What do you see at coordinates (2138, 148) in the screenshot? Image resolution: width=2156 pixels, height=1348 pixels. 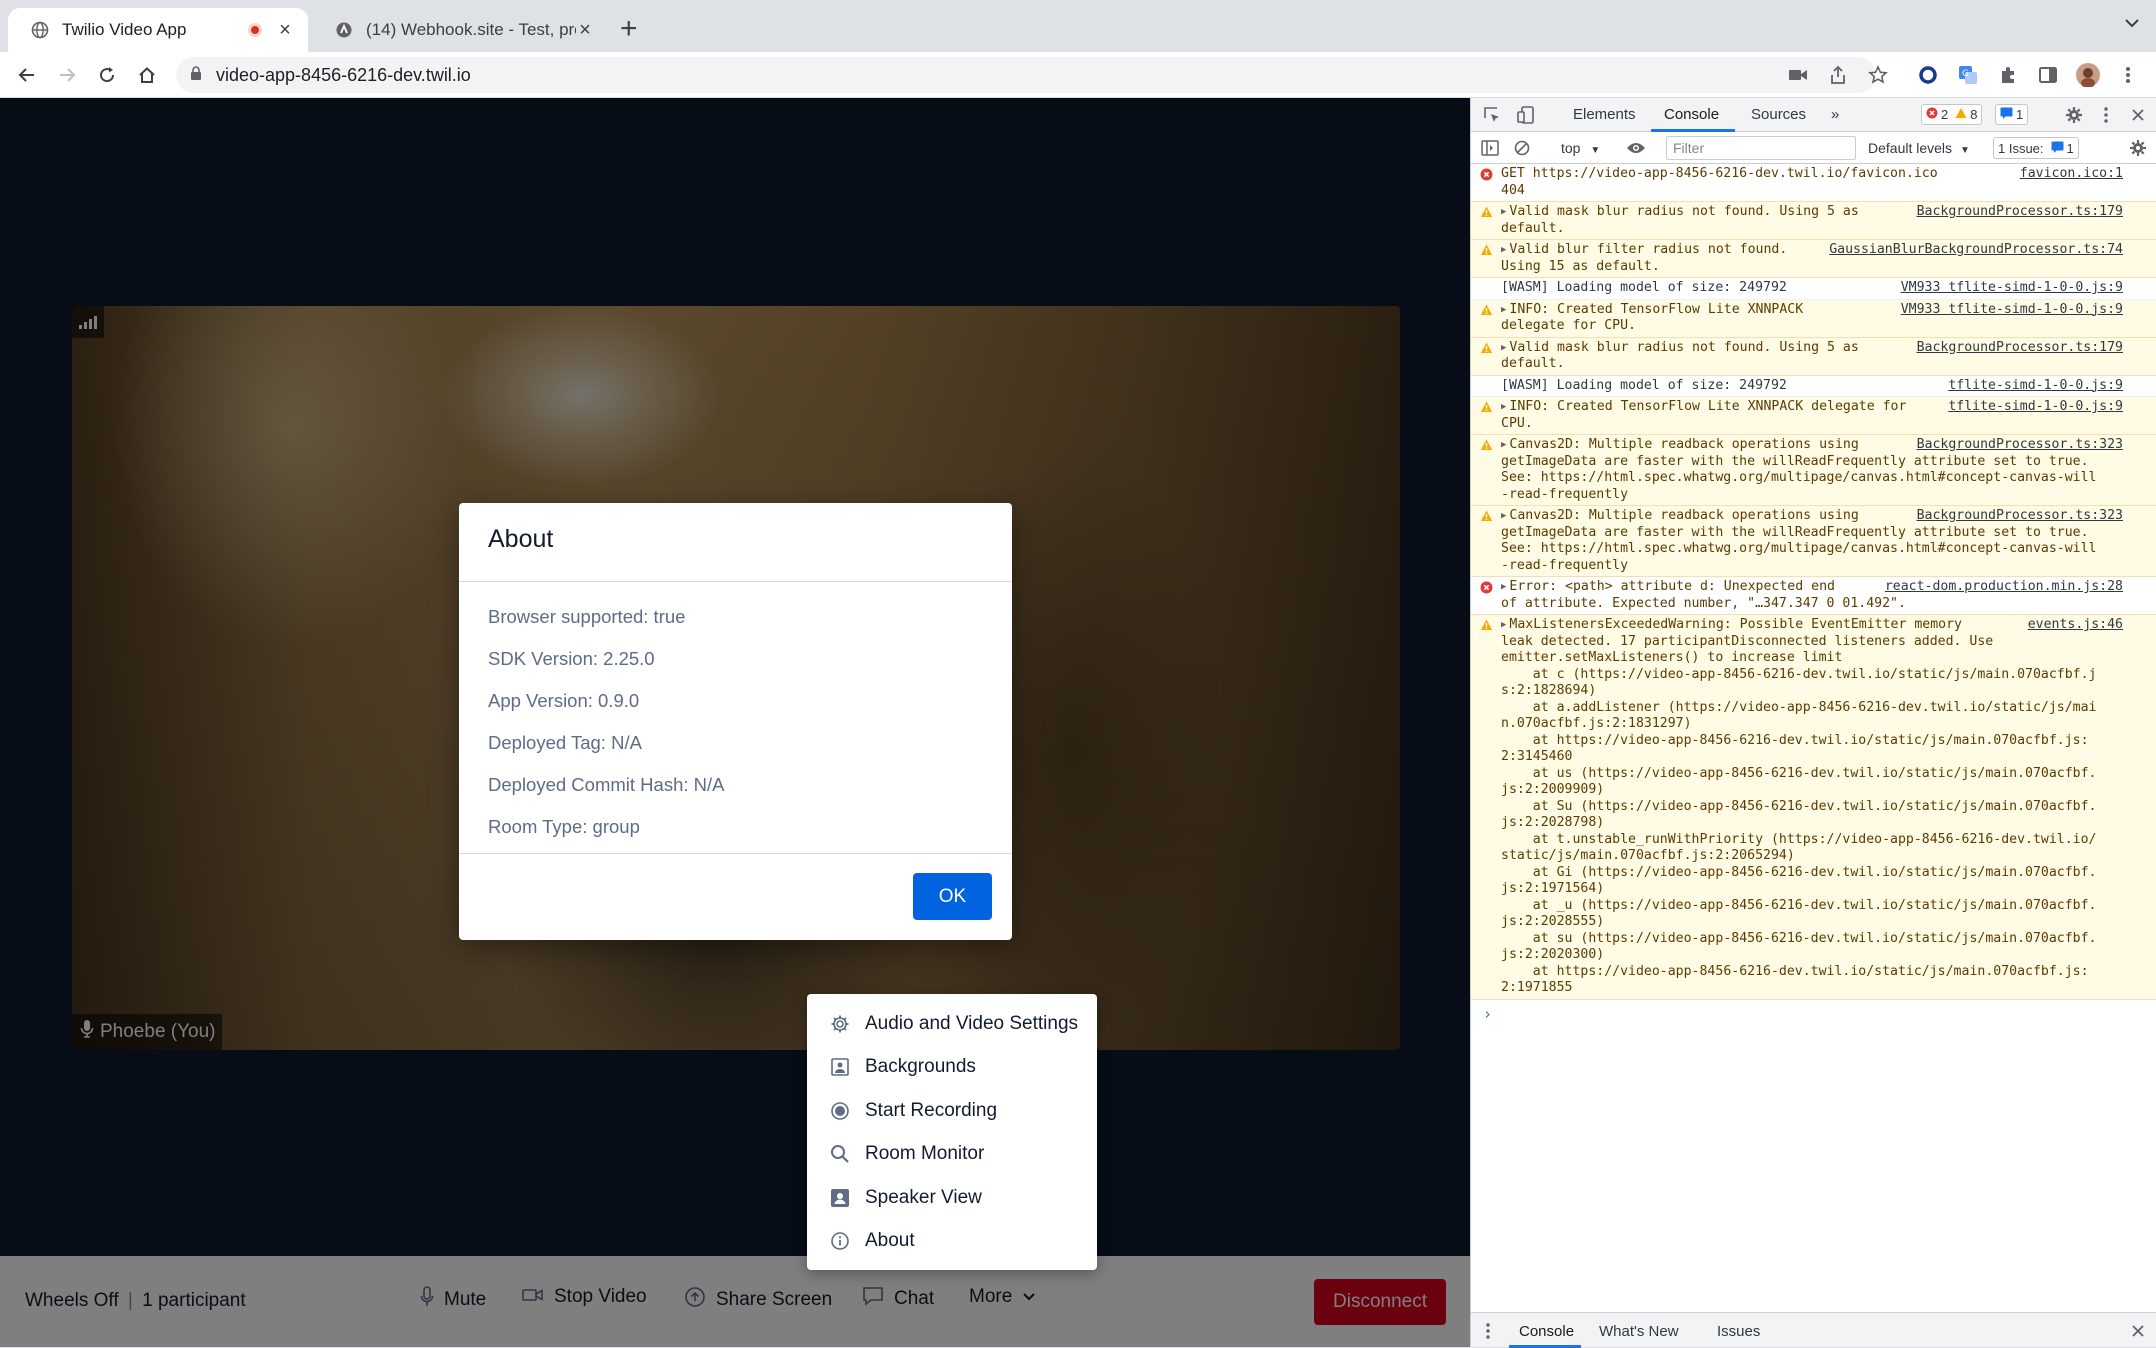 I see `console-settings-gear-icon` at bounding box center [2138, 148].